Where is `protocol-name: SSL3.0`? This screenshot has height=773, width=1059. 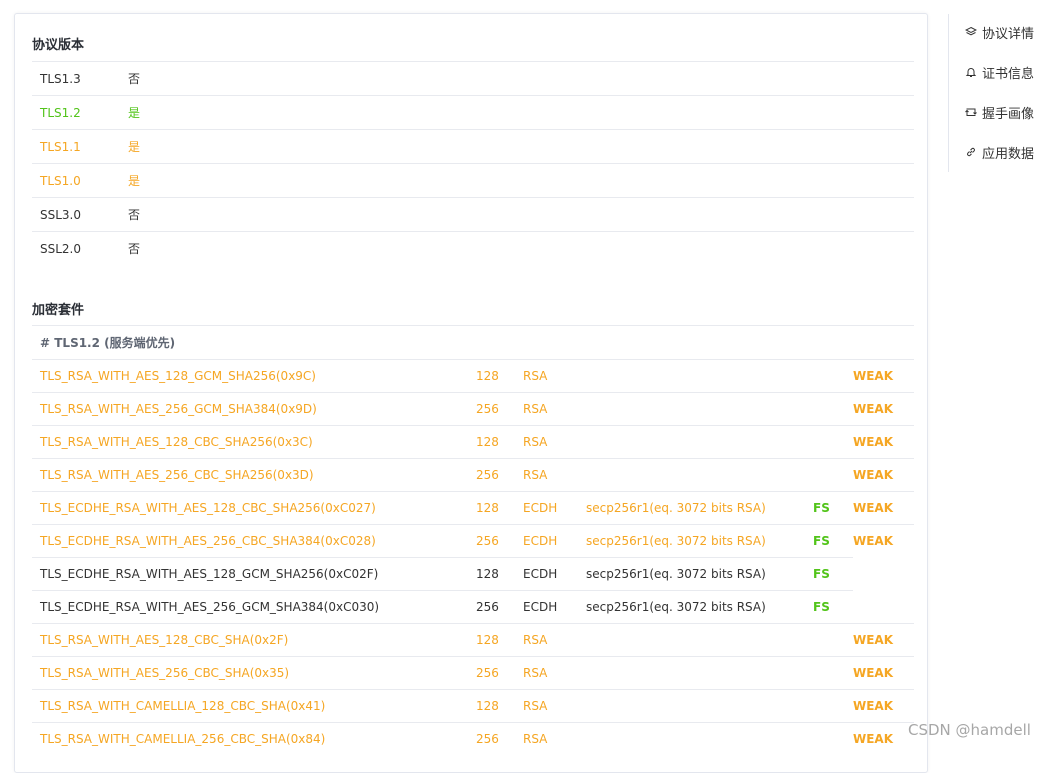 protocol-name: SSL3.0 is located at coordinates (61, 214).